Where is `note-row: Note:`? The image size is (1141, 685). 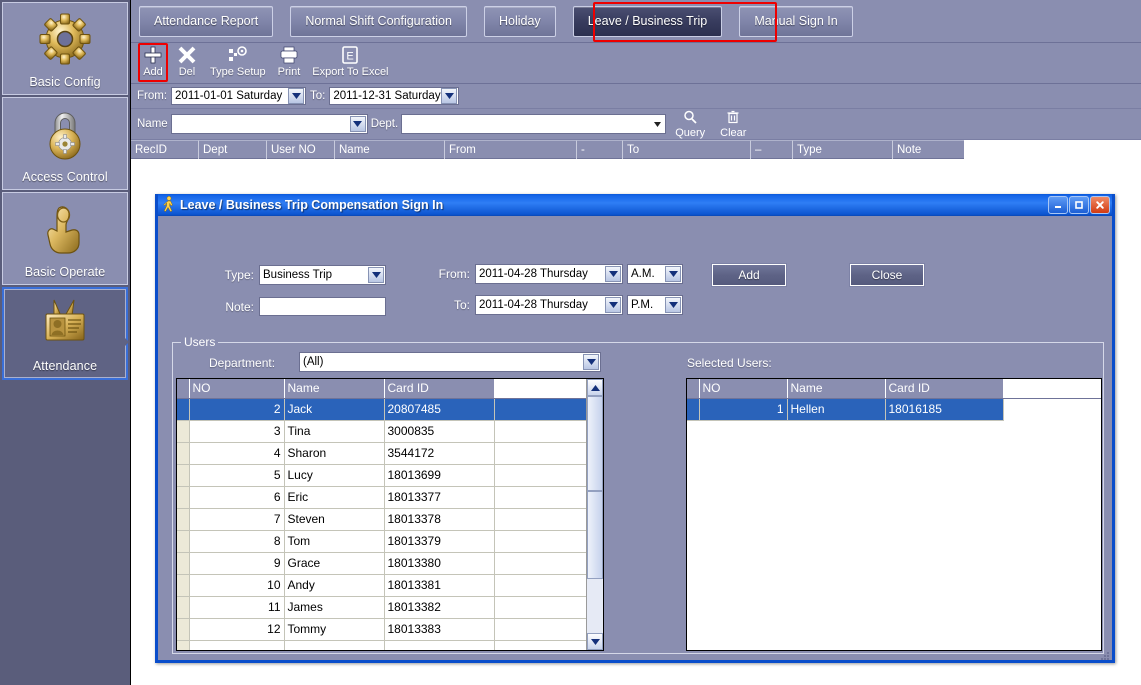 note-row: Note: is located at coordinates (300, 306).